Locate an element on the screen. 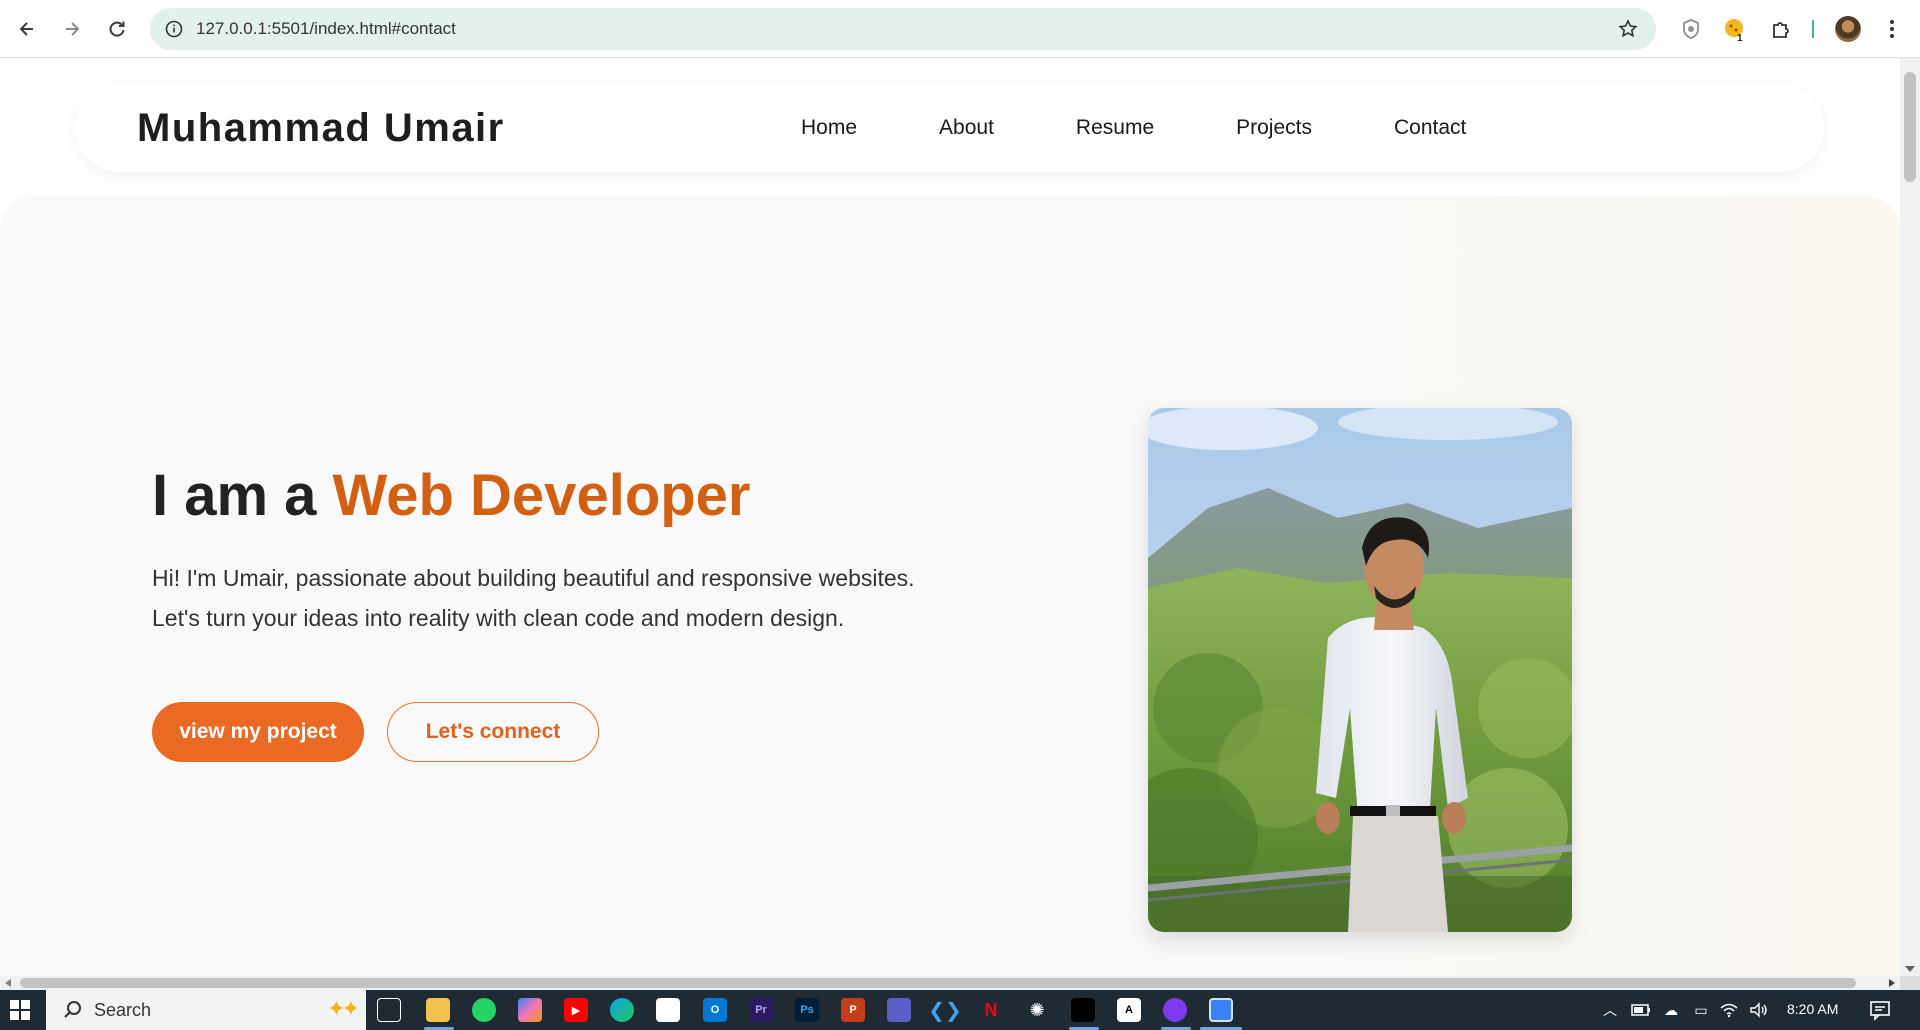 The width and height of the screenshot is (1920, 1030). sparkle-icon: ✦✦ is located at coordinates (343, 1008).